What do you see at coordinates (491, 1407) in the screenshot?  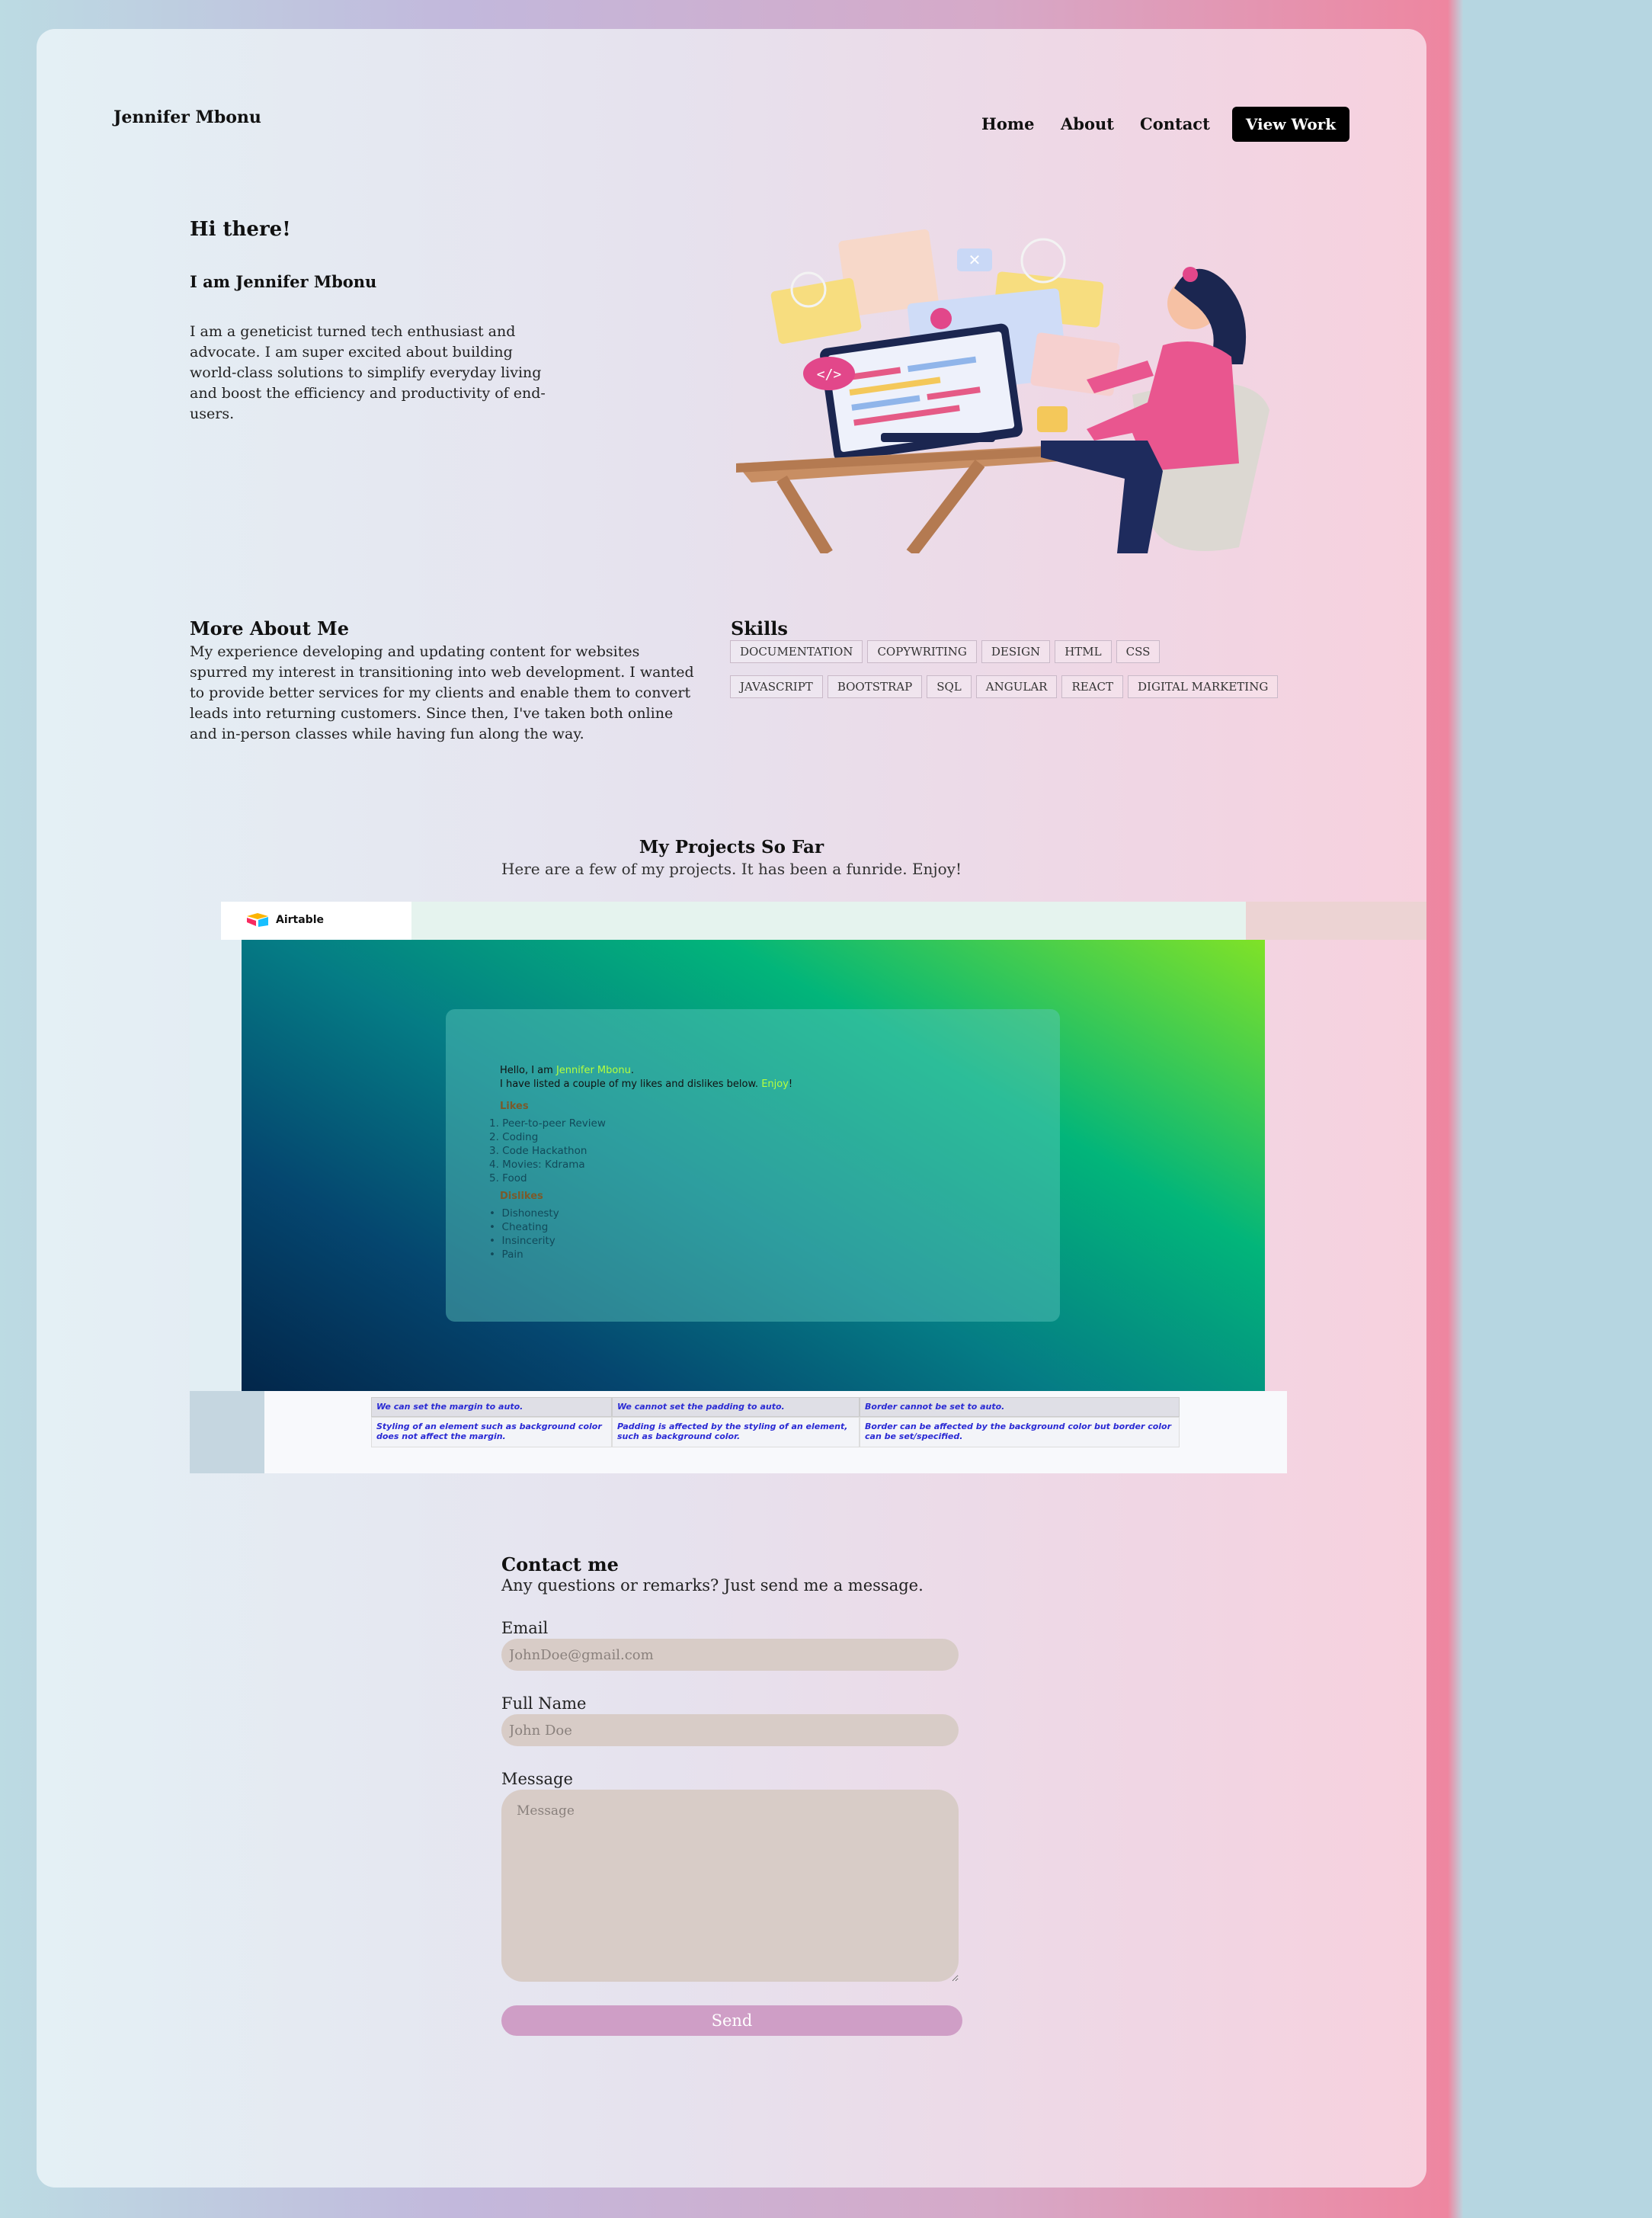 I see `table-header-cell: We can set the margin to auto.` at bounding box center [491, 1407].